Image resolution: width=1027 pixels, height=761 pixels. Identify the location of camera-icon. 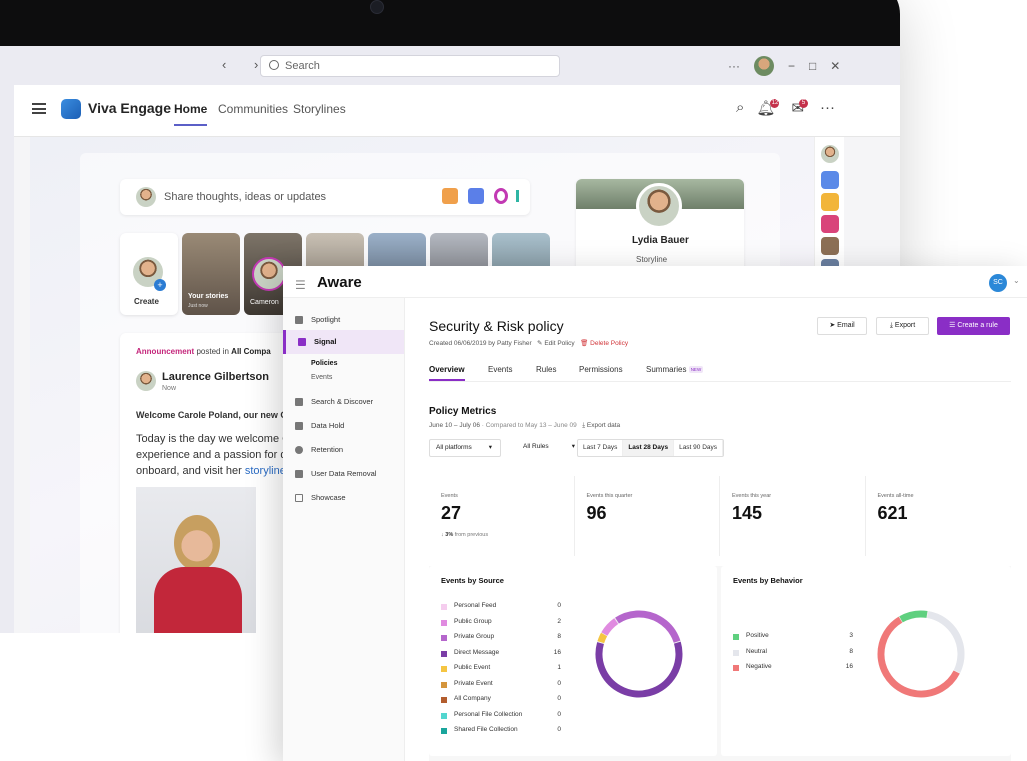
(377, 7).